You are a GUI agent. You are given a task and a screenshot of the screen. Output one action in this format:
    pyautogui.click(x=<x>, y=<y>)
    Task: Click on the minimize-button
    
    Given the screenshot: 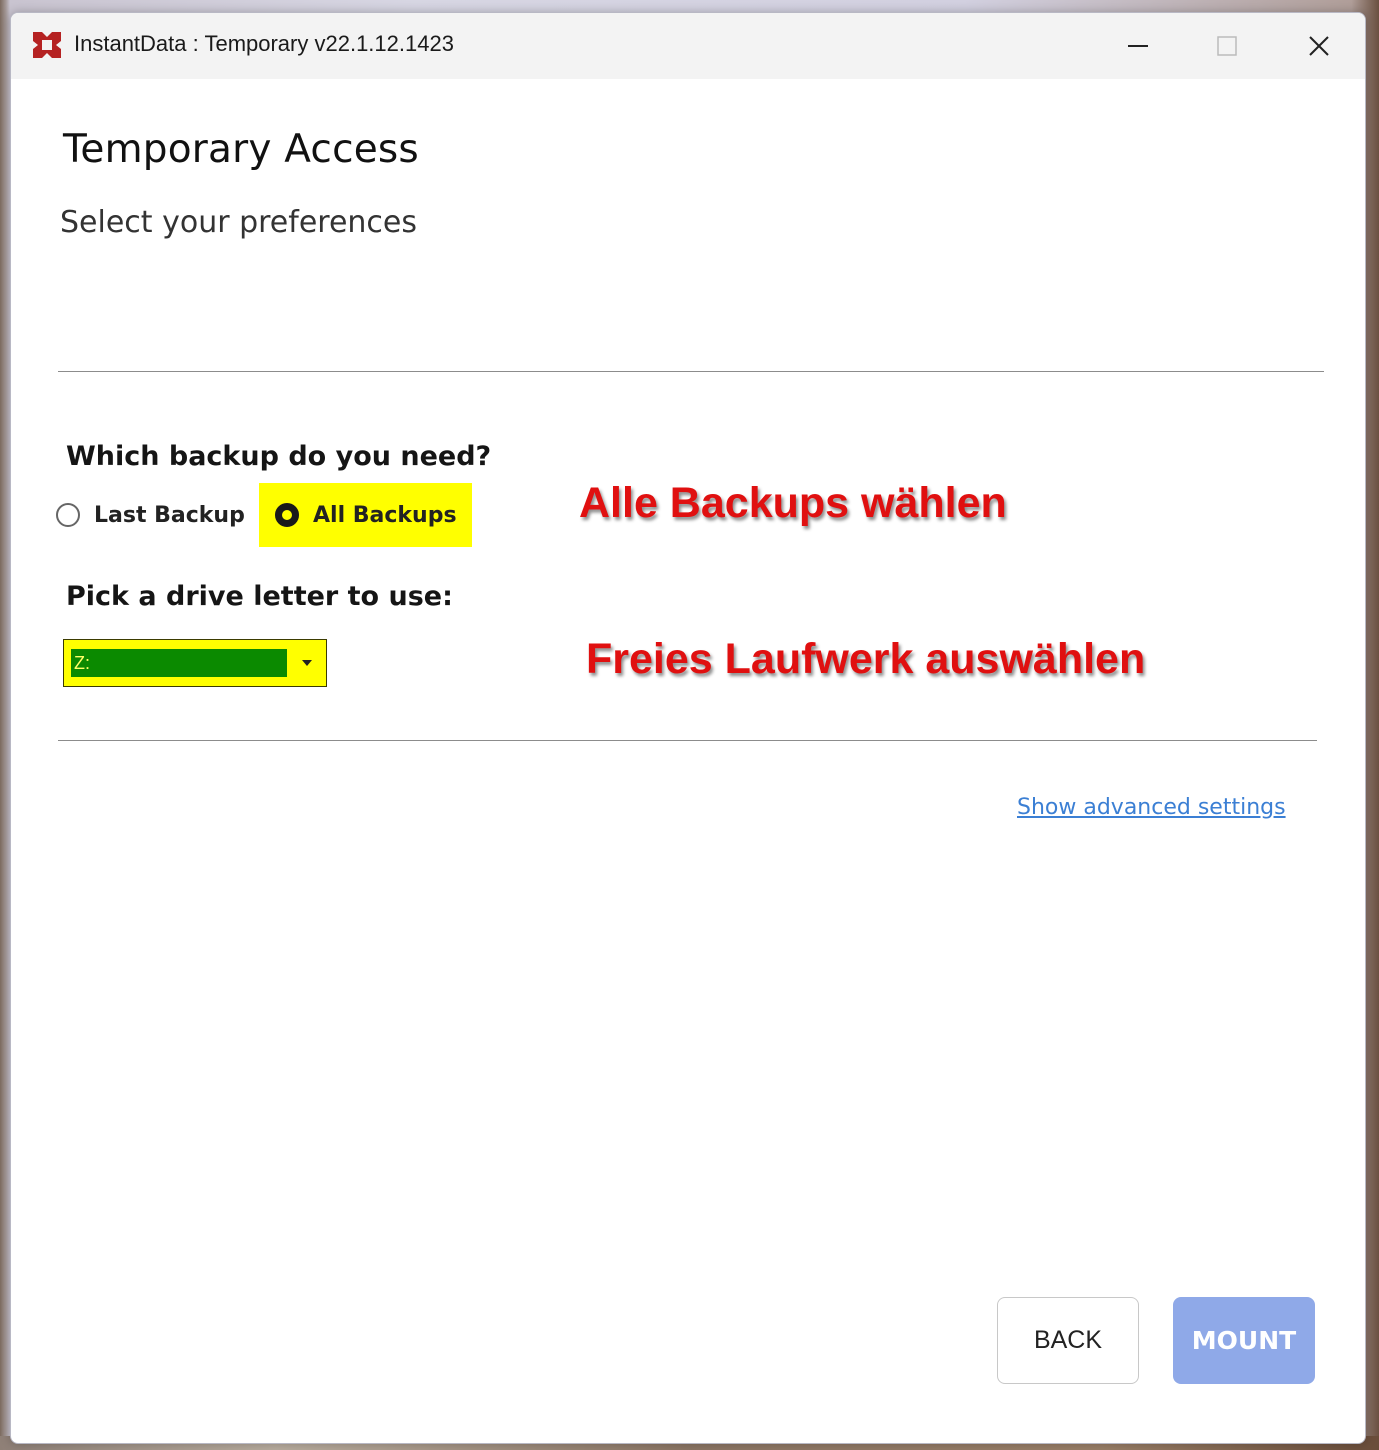 What is the action you would take?
    pyautogui.click(x=1138, y=46)
    